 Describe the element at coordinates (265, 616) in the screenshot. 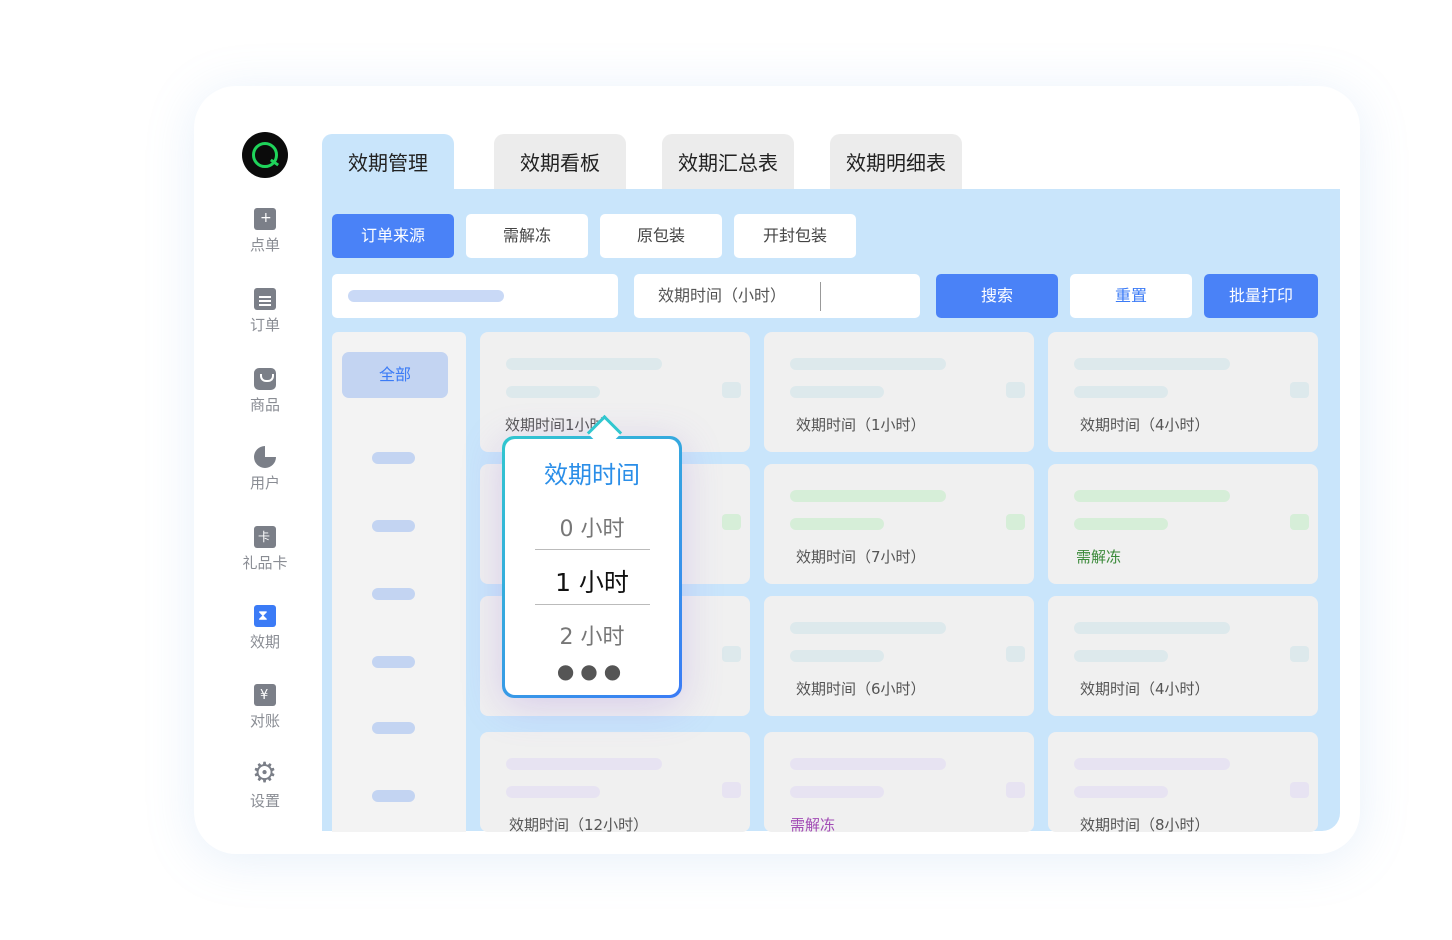

I see `hourglass-calendar-icon` at that location.